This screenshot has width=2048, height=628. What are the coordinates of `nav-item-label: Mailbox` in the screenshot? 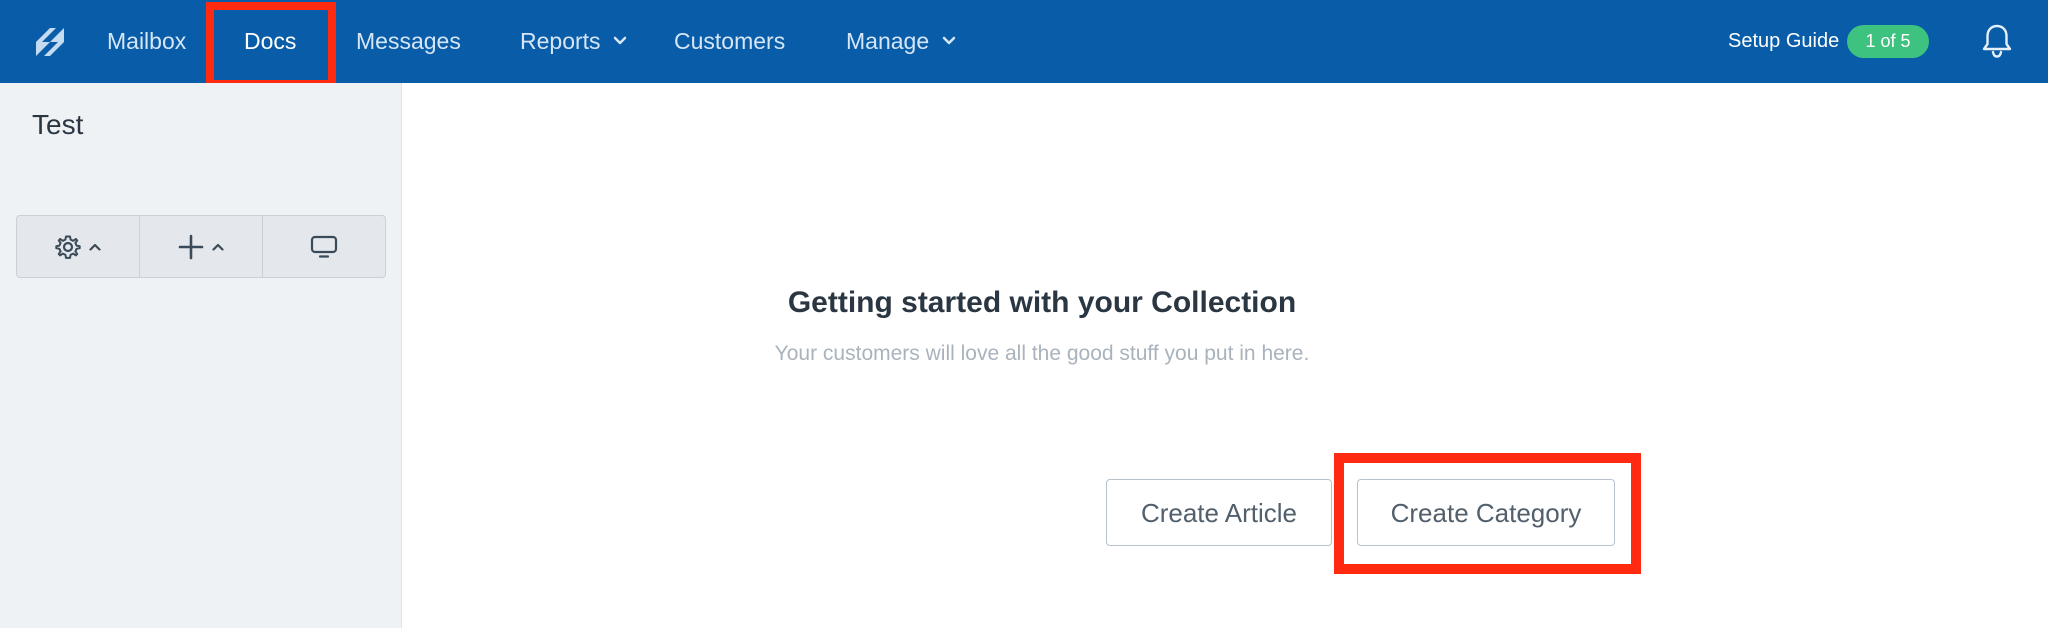 It's located at (147, 41).